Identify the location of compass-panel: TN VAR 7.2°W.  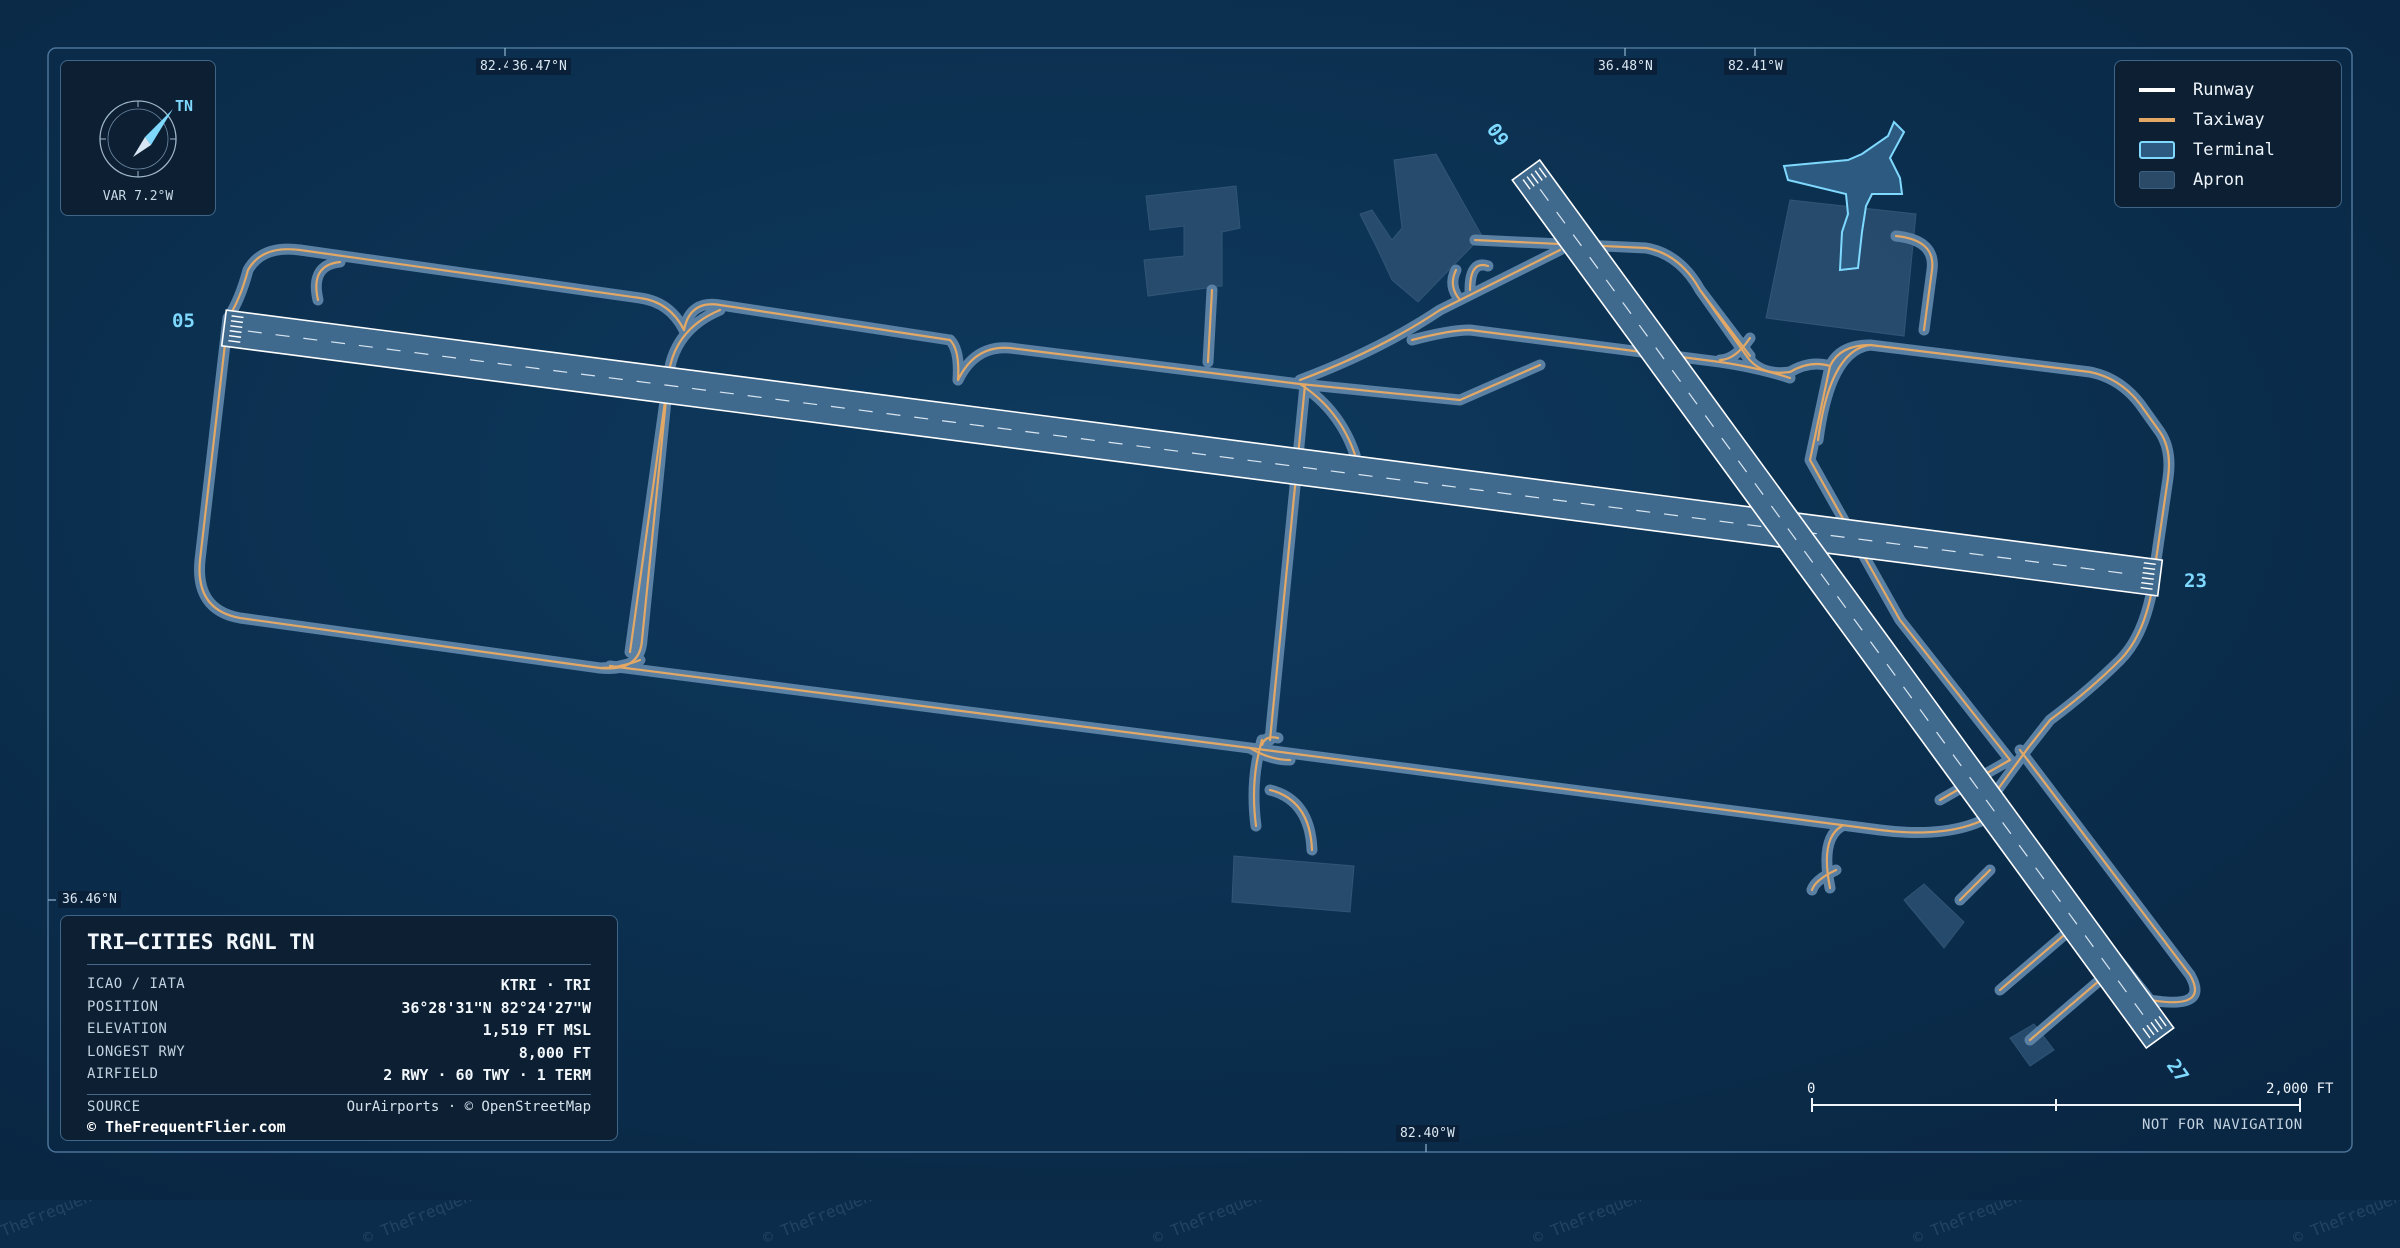
(138, 138).